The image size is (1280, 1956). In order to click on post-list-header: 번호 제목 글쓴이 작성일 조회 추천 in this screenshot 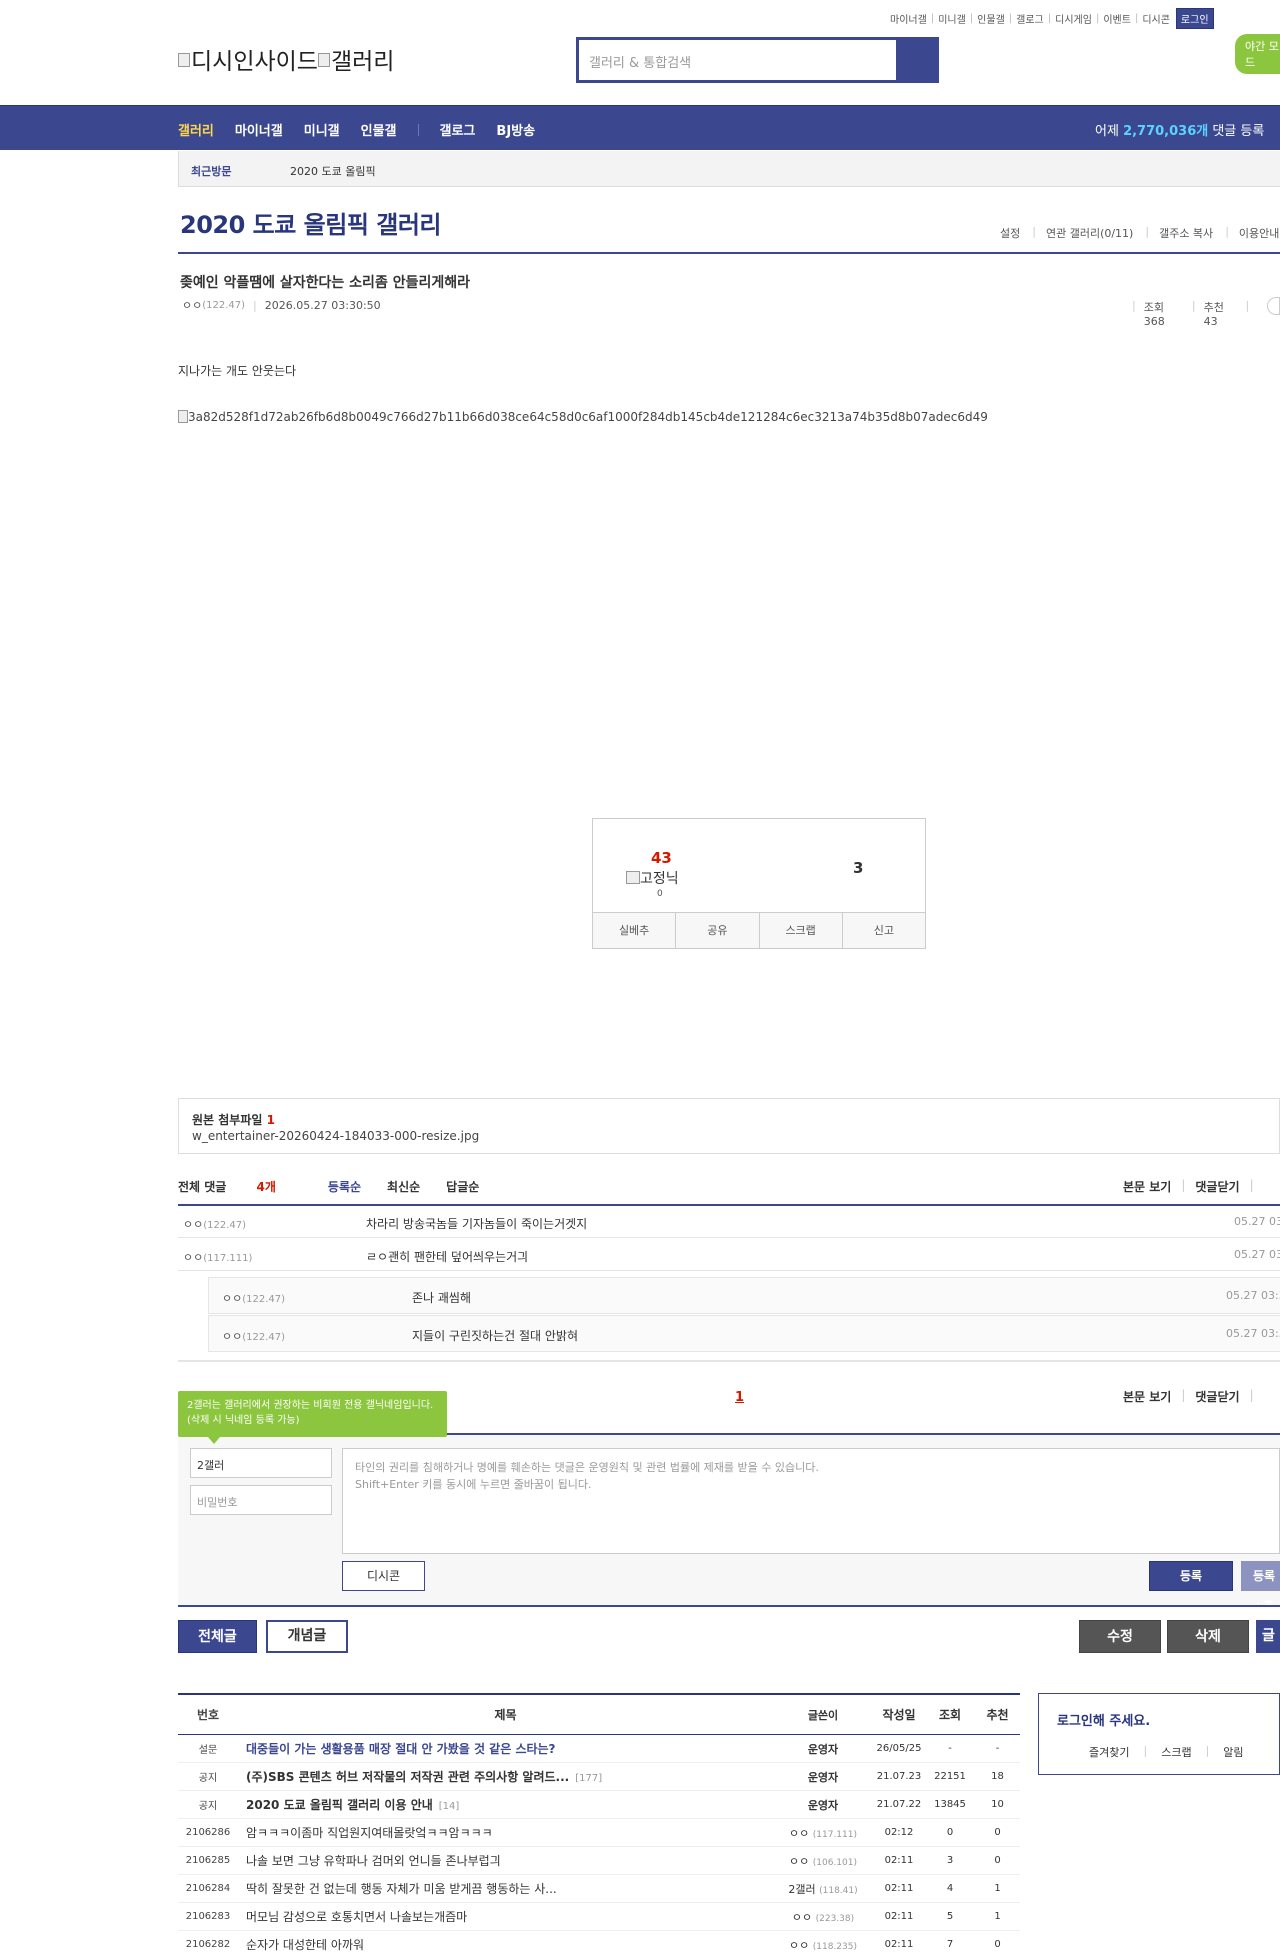, I will do `click(599, 1715)`.